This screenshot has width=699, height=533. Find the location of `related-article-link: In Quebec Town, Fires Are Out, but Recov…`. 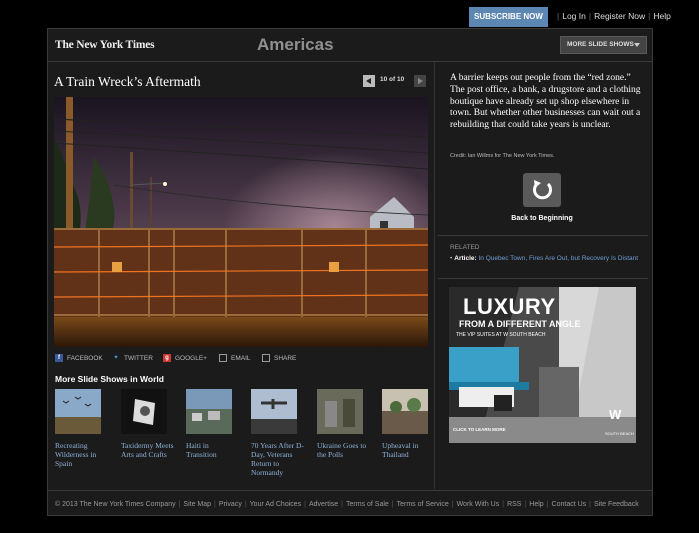

related-article-link: In Quebec Town, Fires Are Out, but Recov… is located at coordinates (559, 258).